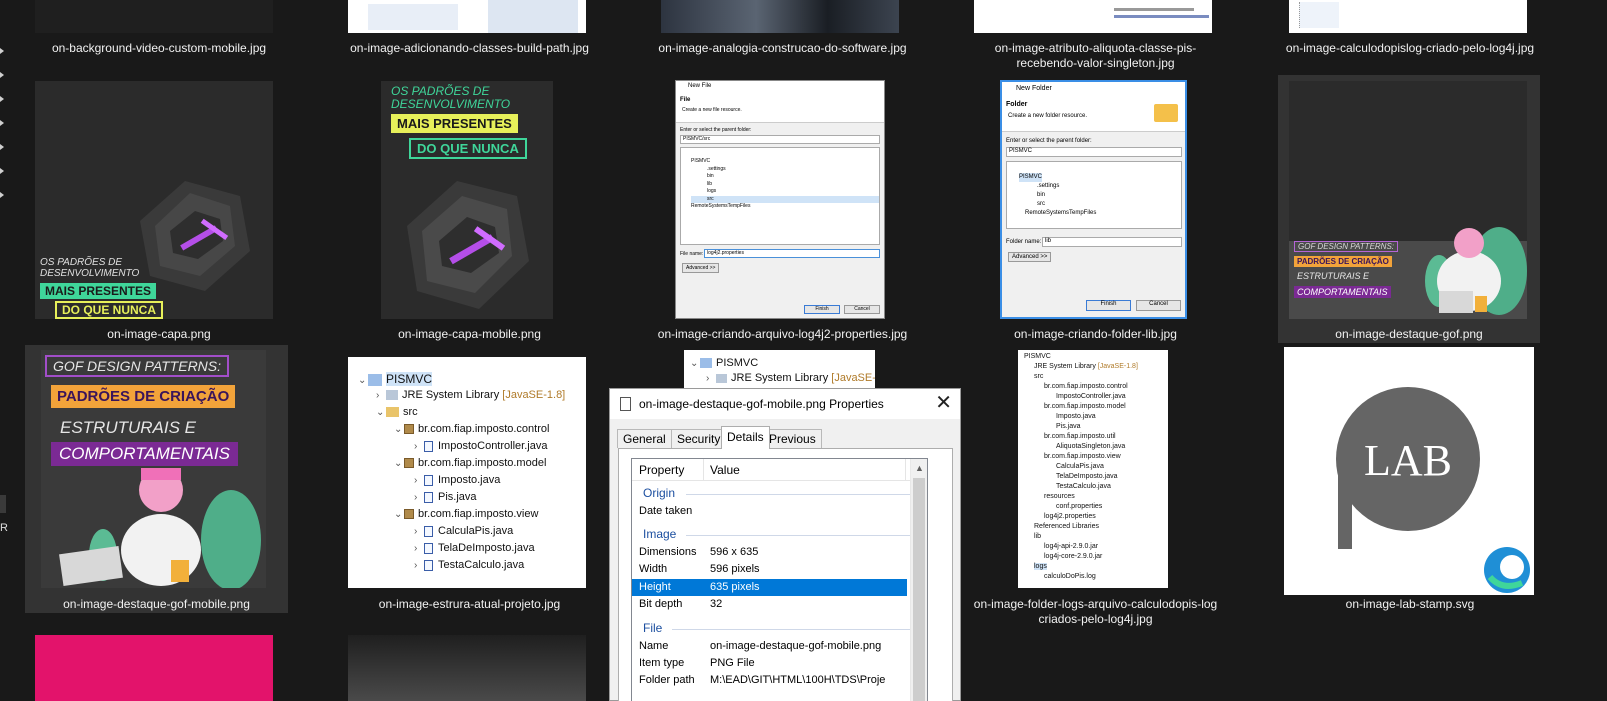 The width and height of the screenshot is (1607, 701). I want to click on file-thumbnail: LAB, so click(1409, 471).